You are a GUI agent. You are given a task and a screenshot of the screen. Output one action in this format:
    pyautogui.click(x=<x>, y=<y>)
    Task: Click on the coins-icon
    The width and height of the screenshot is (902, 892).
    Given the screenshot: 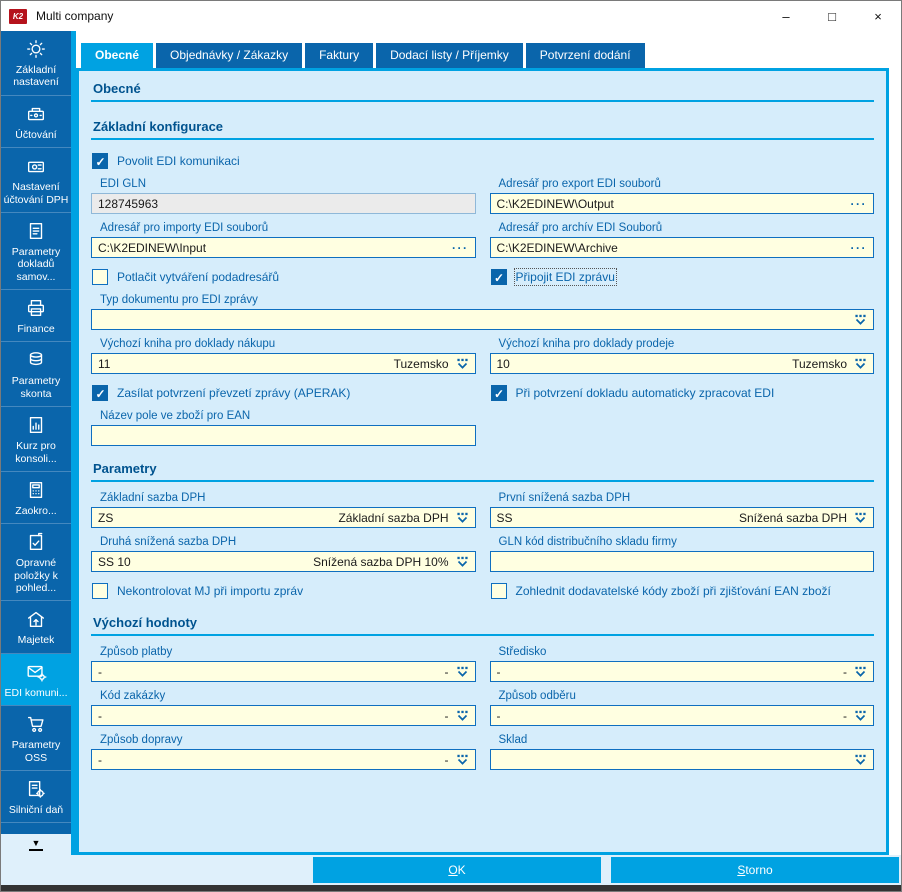 What is the action you would take?
    pyautogui.click(x=36, y=359)
    